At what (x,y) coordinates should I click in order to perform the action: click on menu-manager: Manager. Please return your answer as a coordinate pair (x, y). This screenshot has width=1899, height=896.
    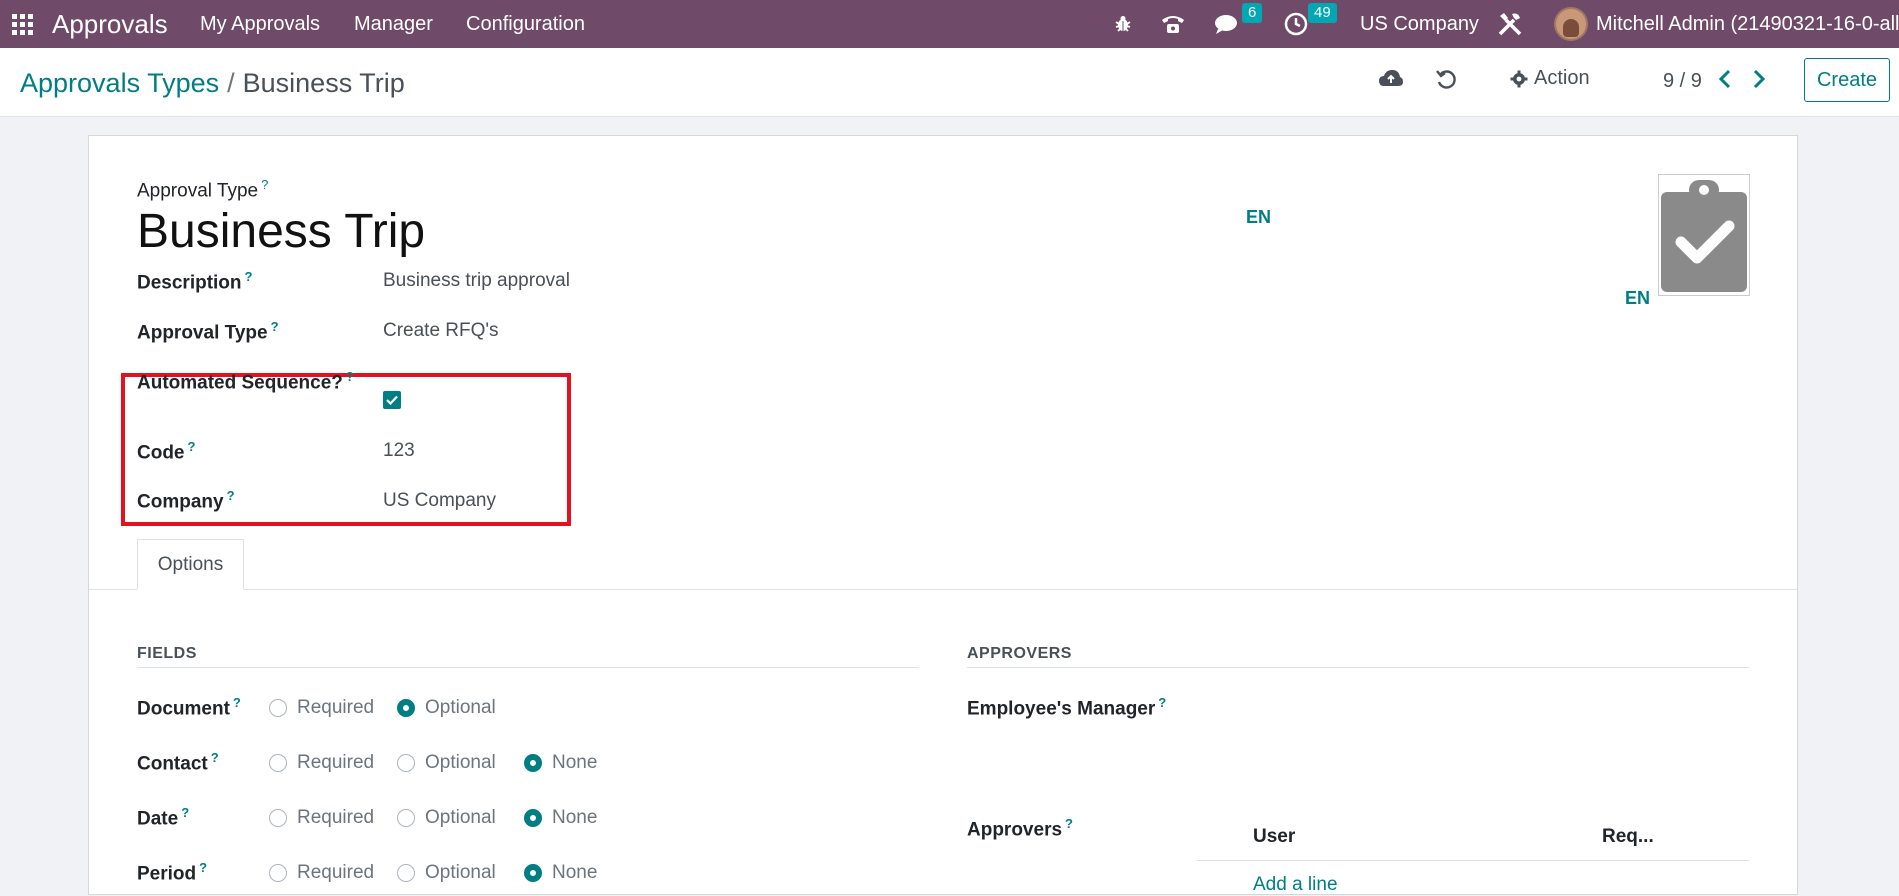
    Looking at the image, I should click on (393, 24).